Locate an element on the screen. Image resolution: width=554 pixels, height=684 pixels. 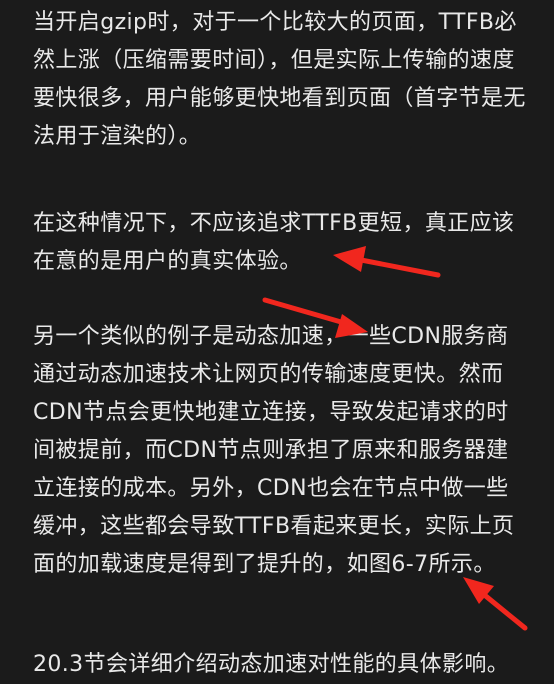
text-line: 立连接的成本。另外，CDN也会在节点中做一些 is located at coordinates (271, 488).